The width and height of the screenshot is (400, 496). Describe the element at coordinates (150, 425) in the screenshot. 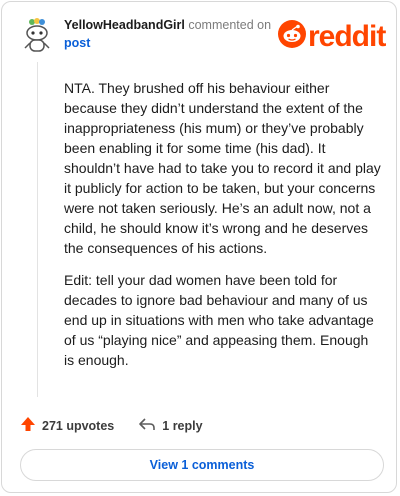

I see `reply-arrow-icon` at that location.